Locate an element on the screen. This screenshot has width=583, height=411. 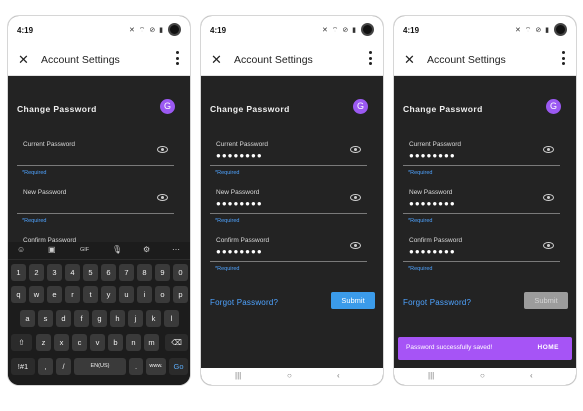
key-r: r is located at coordinates (72, 294).